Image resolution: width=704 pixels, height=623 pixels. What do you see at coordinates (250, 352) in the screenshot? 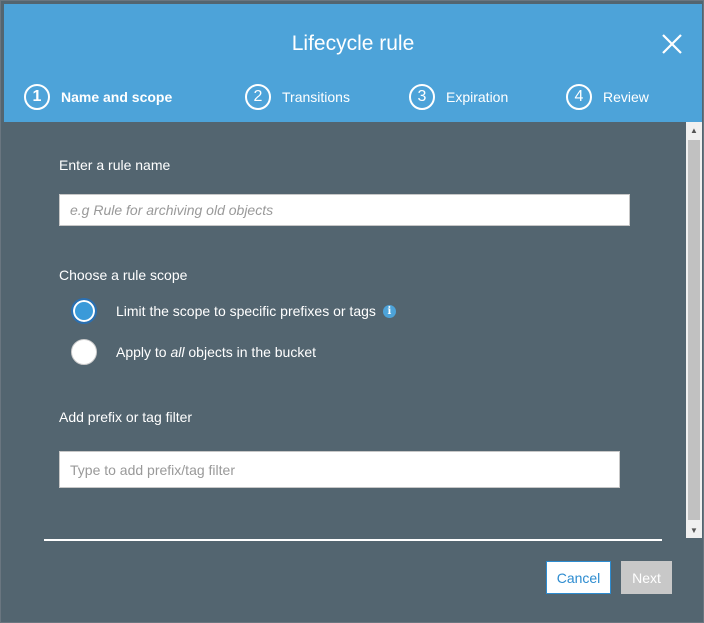
I see `scope-all-label-after: objects in the bucket` at bounding box center [250, 352].